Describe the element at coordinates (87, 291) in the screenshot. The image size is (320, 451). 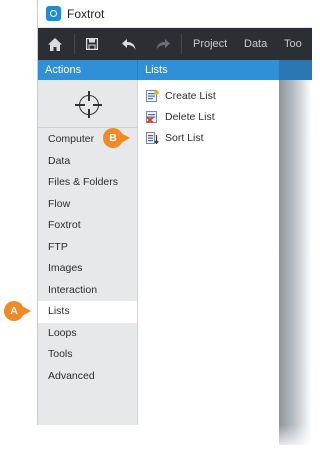
I see `category-interaction: Interaction` at that location.